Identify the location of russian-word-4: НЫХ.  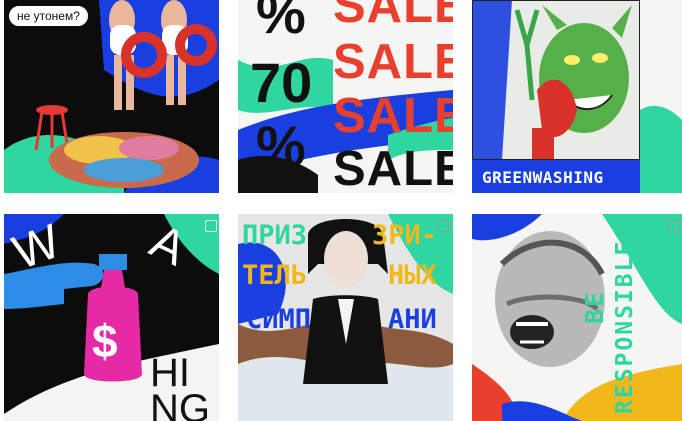
(412, 275).